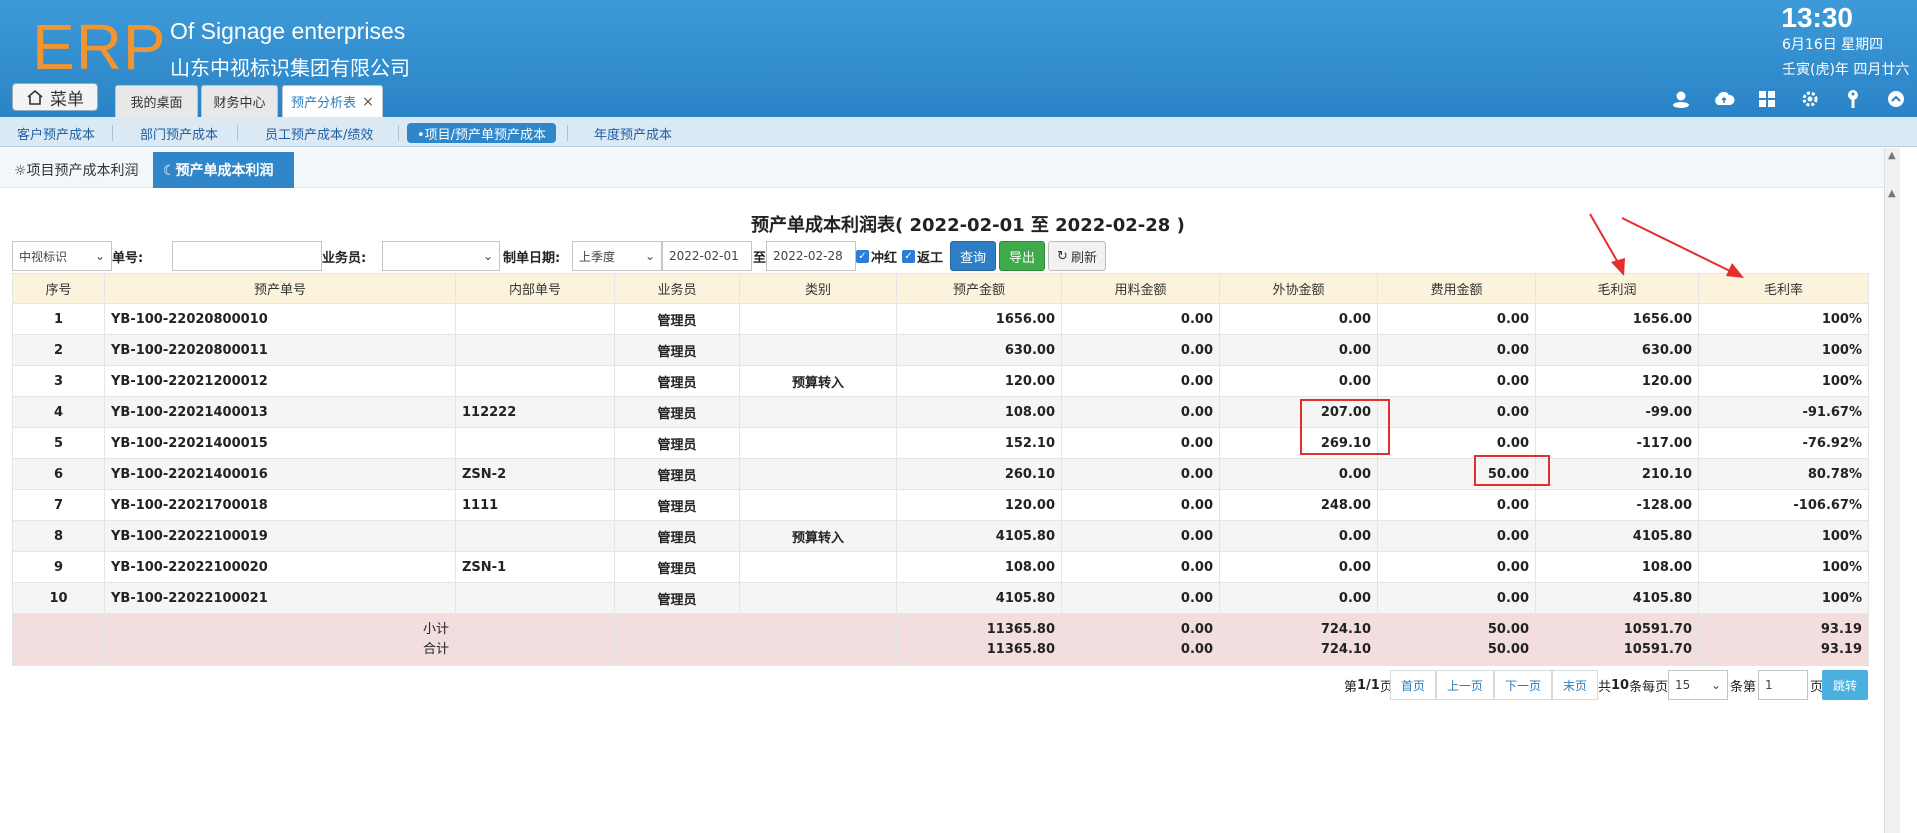 The image size is (1917, 833). What do you see at coordinates (58, 288) in the screenshot?
I see `column-header: 序号` at bounding box center [58, 288].